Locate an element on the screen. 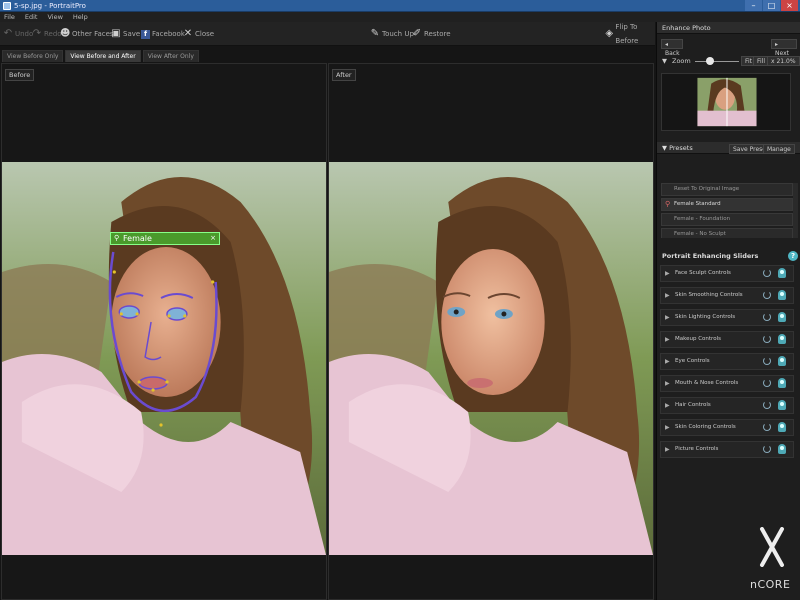  before-label: Before is located at coordinates (20, 75).